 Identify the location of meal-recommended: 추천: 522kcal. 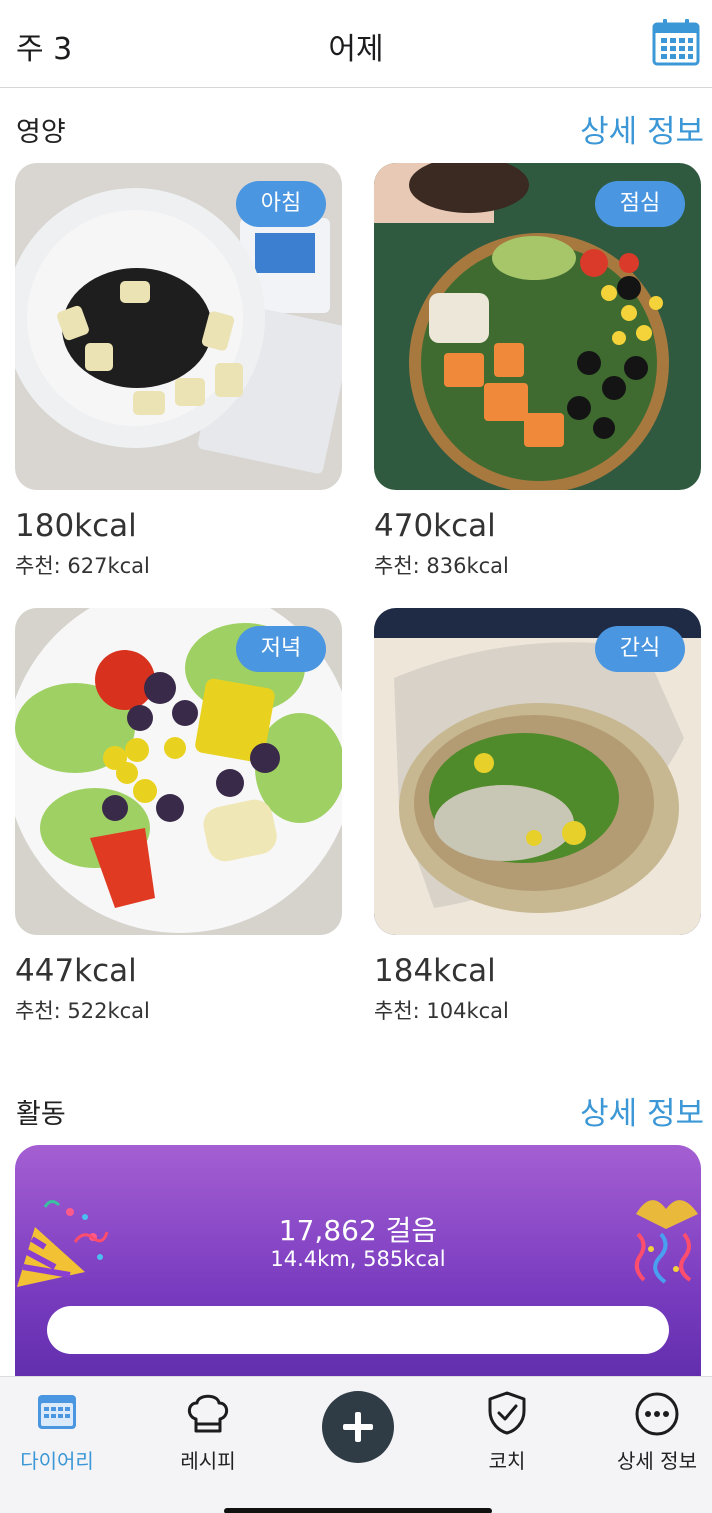
(82, 1011).